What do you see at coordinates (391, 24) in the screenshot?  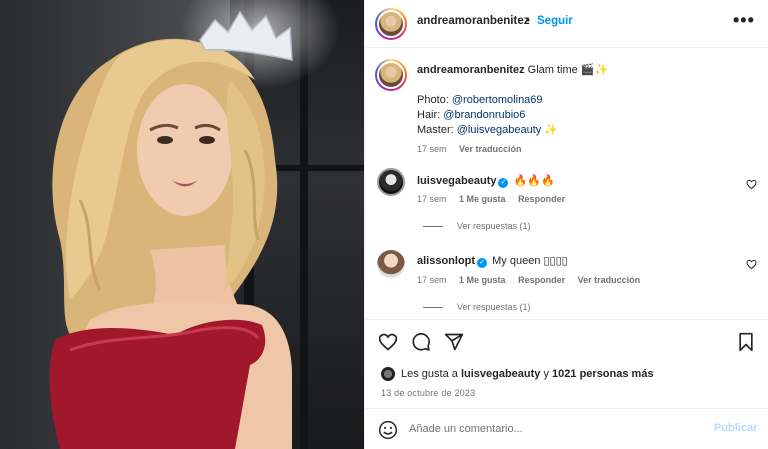 I see `author-avatar` at bounding box center [391, 24].